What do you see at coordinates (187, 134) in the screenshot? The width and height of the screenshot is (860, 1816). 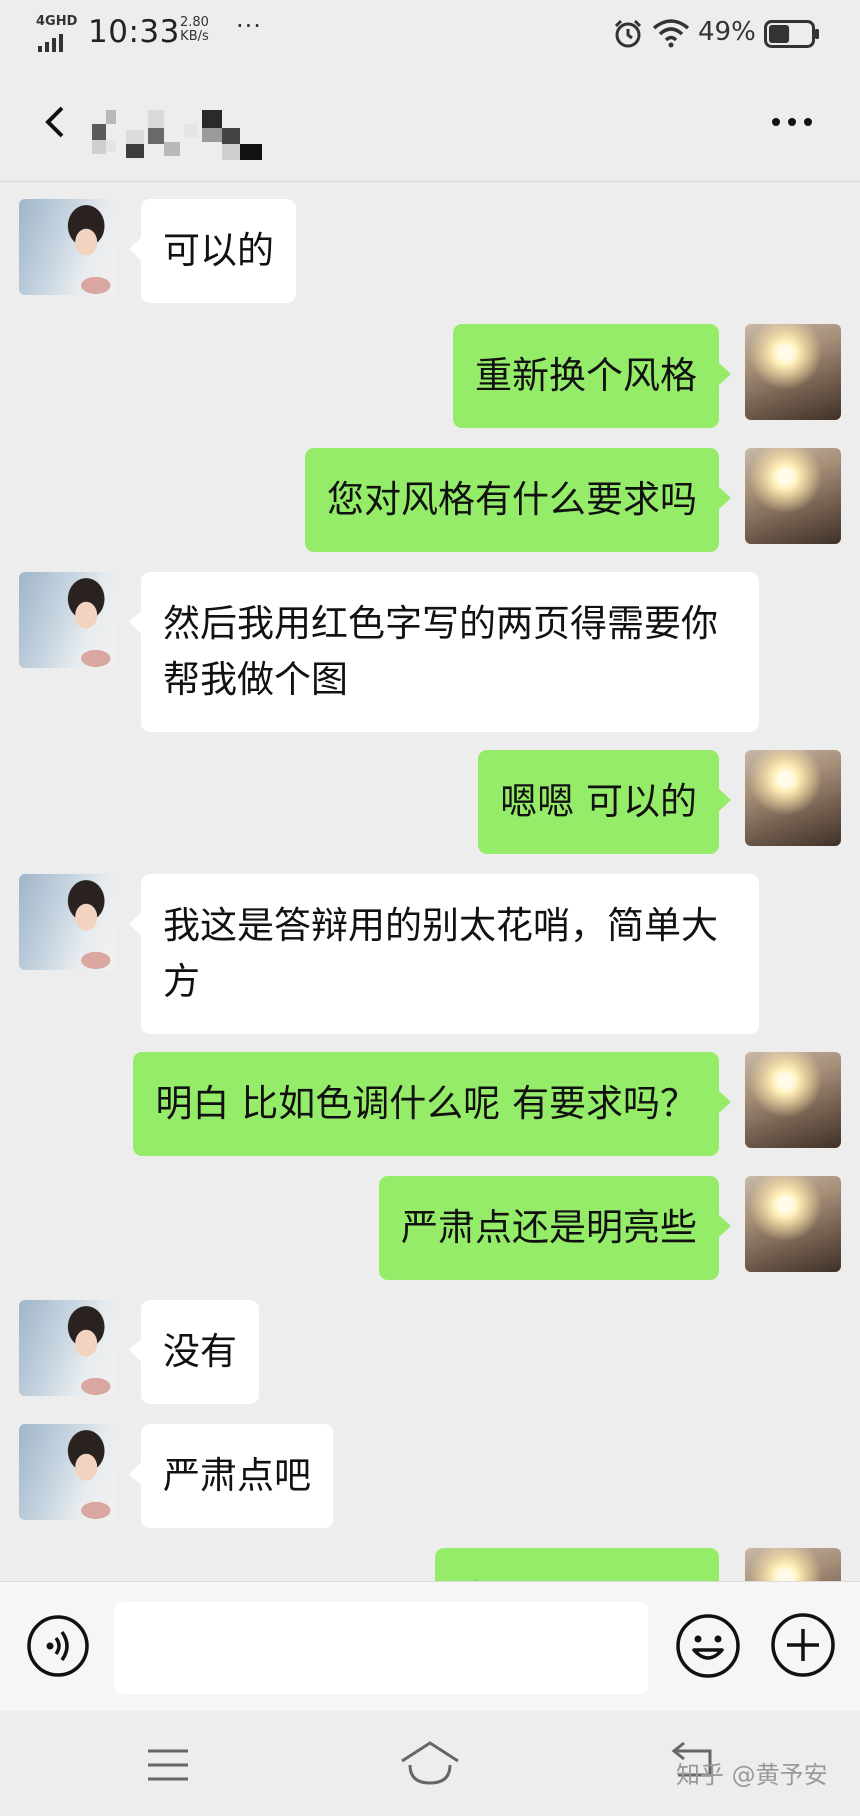 I see `chat-title-pixelated` at bounding box center [187, 134].